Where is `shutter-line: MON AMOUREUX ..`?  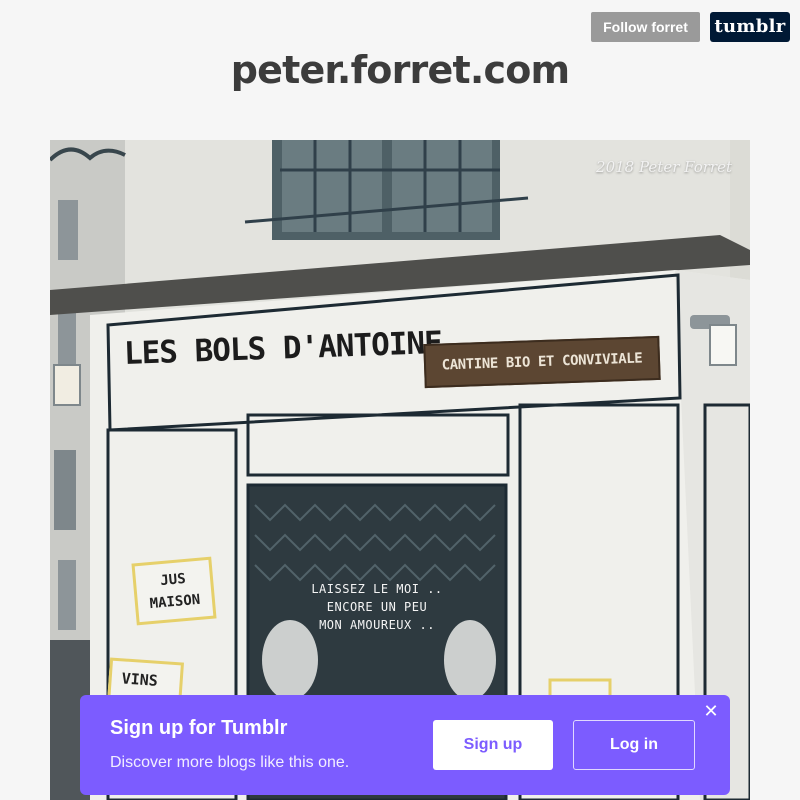 shutter-line: MON AMOUREUX .. is located at coordinates (377, 625).